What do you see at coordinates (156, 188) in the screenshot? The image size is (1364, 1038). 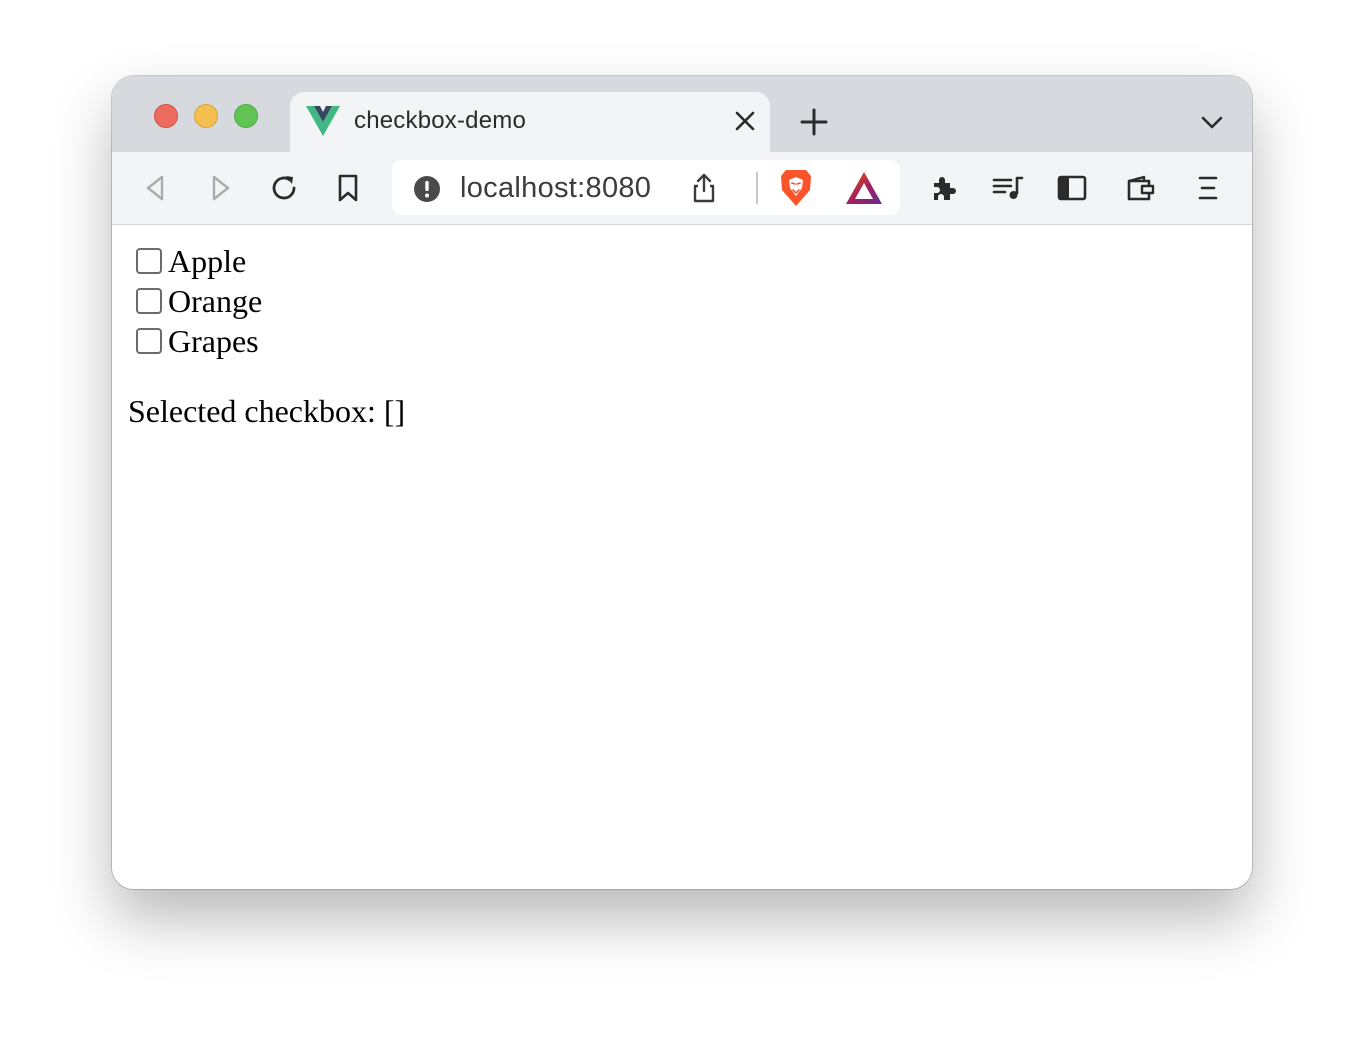 I see `back-icon` at bounding box center [156, 188].